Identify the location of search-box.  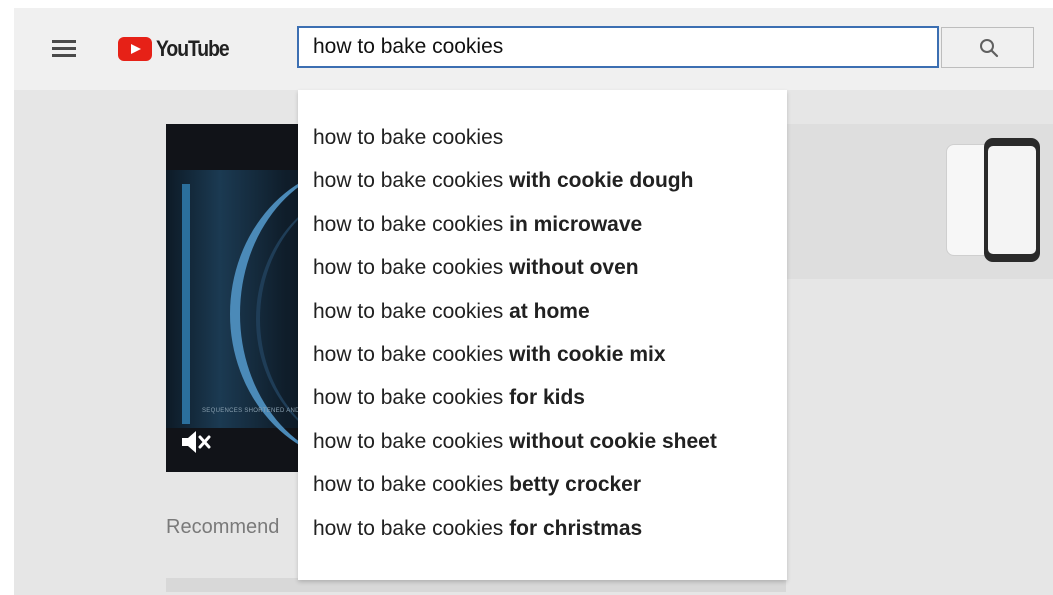
(618, 47).